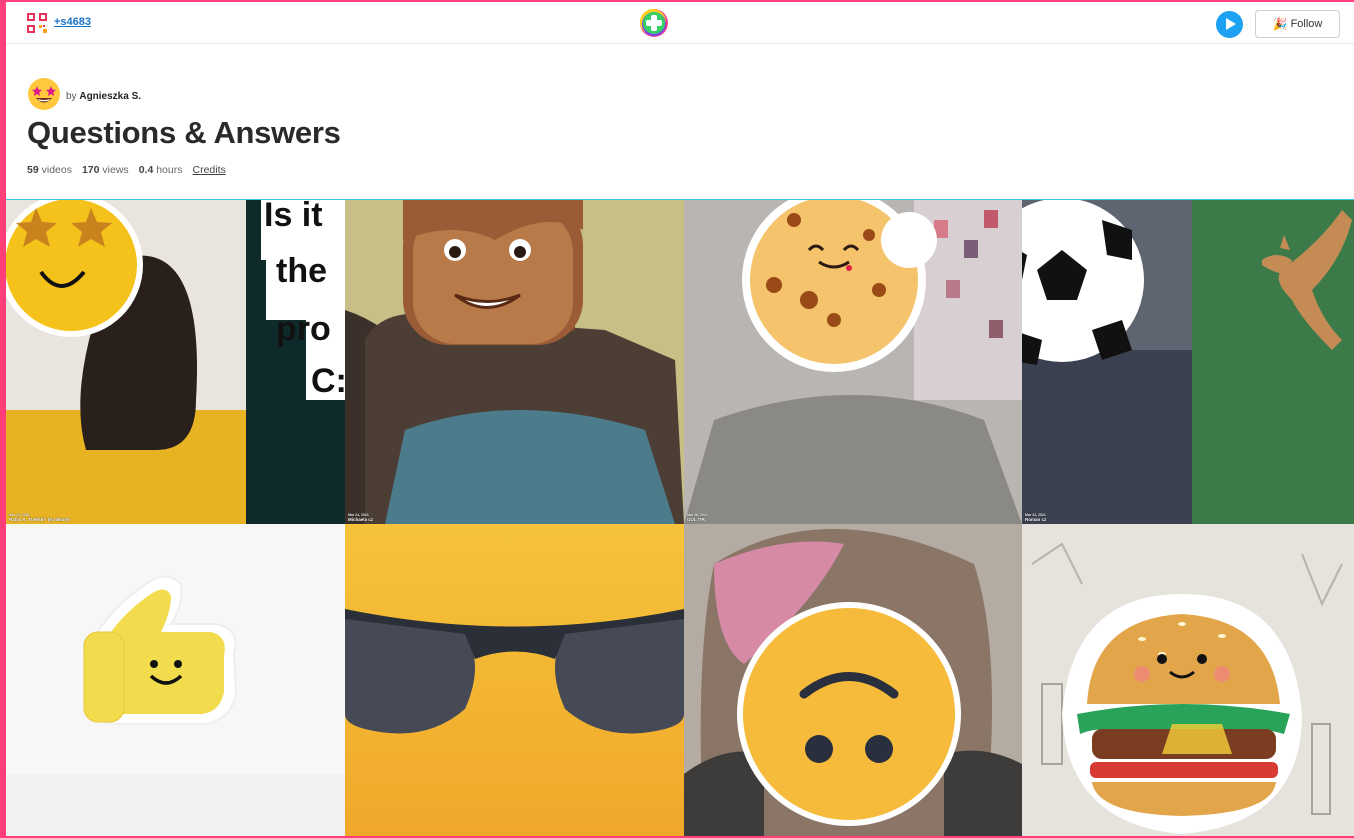 The image size is (1354, 838). I want to click on video-tile: Mar 24, 2021 Roman cz, so click(1188, 362).